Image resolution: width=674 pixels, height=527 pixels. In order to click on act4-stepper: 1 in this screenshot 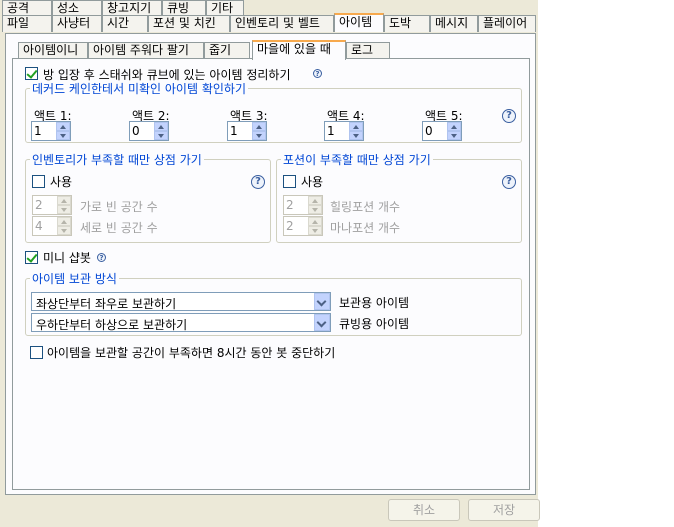, I will do `click(344, 131)`.